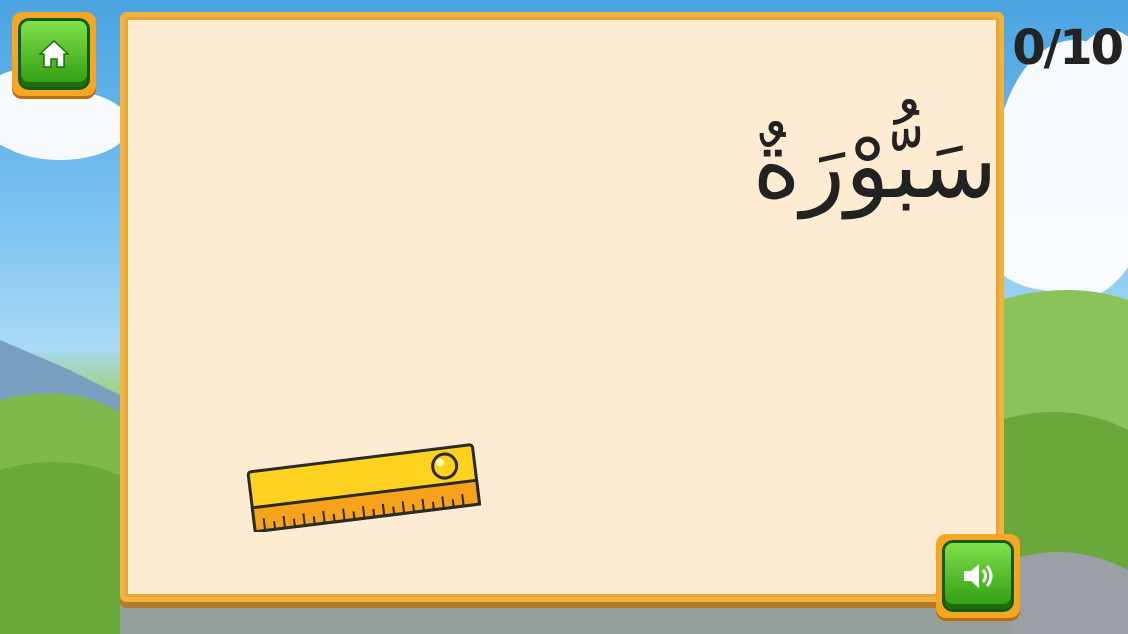 The height and width of the screenshot is (634, 1128). I want to click on sound-button, so click(978, 576).